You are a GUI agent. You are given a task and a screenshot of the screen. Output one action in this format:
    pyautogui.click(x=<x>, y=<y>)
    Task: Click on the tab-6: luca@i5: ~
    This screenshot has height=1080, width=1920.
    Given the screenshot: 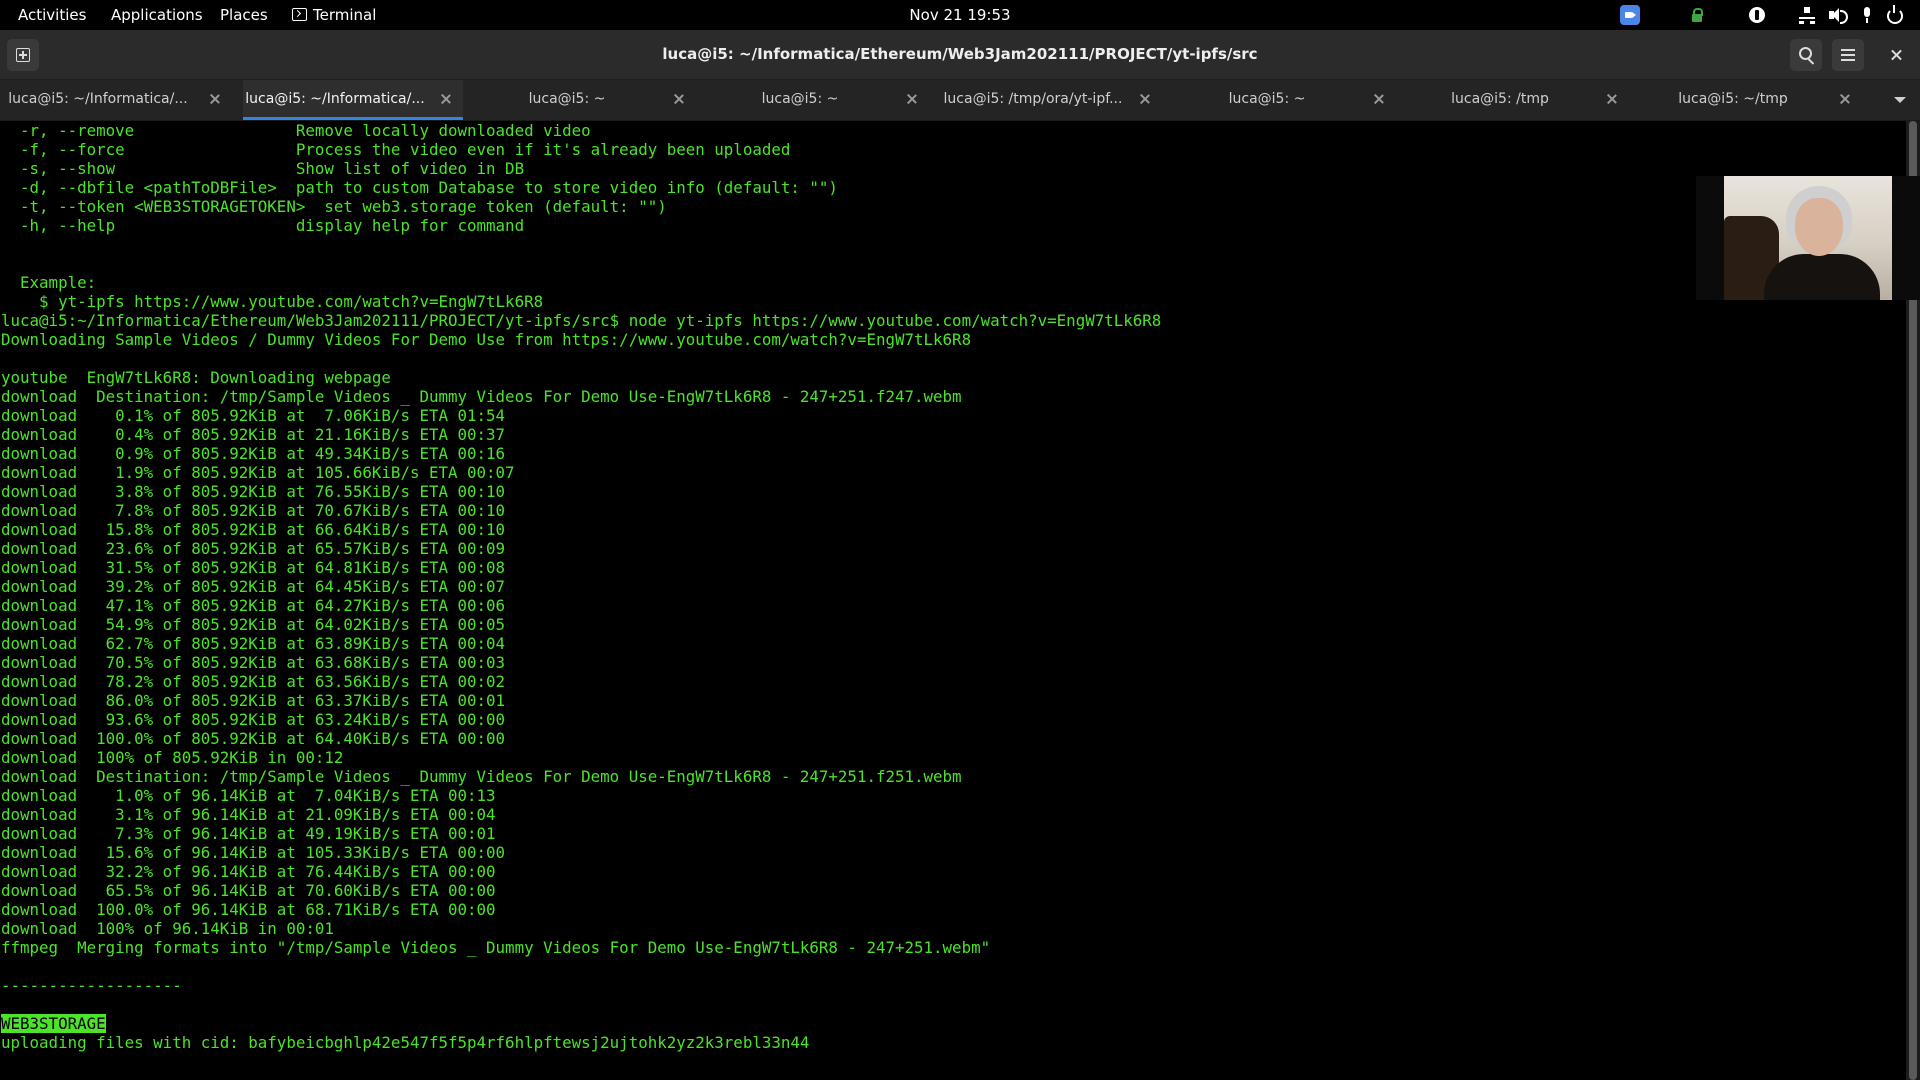 What is the action you would take?
    pyautogui.click(x=1285, y=100)
    